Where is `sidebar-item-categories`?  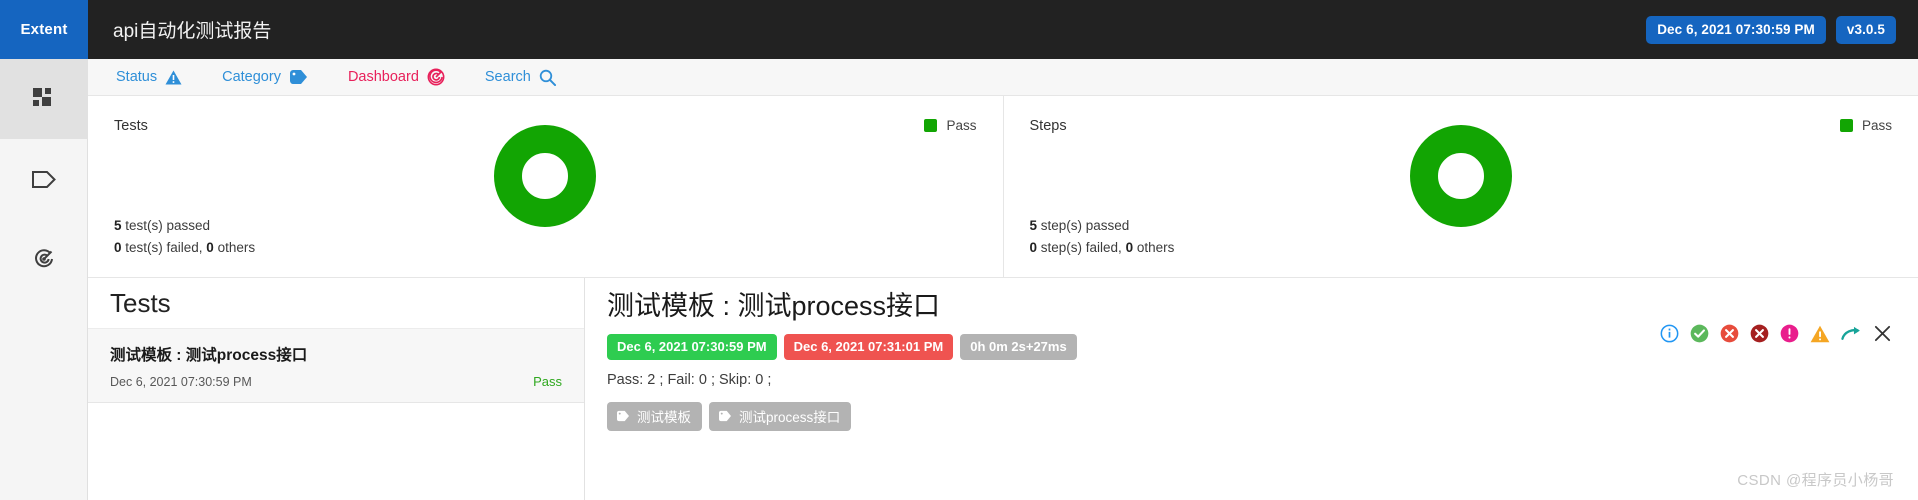 sidebar-item-categories is located at coordinates (44, 179).